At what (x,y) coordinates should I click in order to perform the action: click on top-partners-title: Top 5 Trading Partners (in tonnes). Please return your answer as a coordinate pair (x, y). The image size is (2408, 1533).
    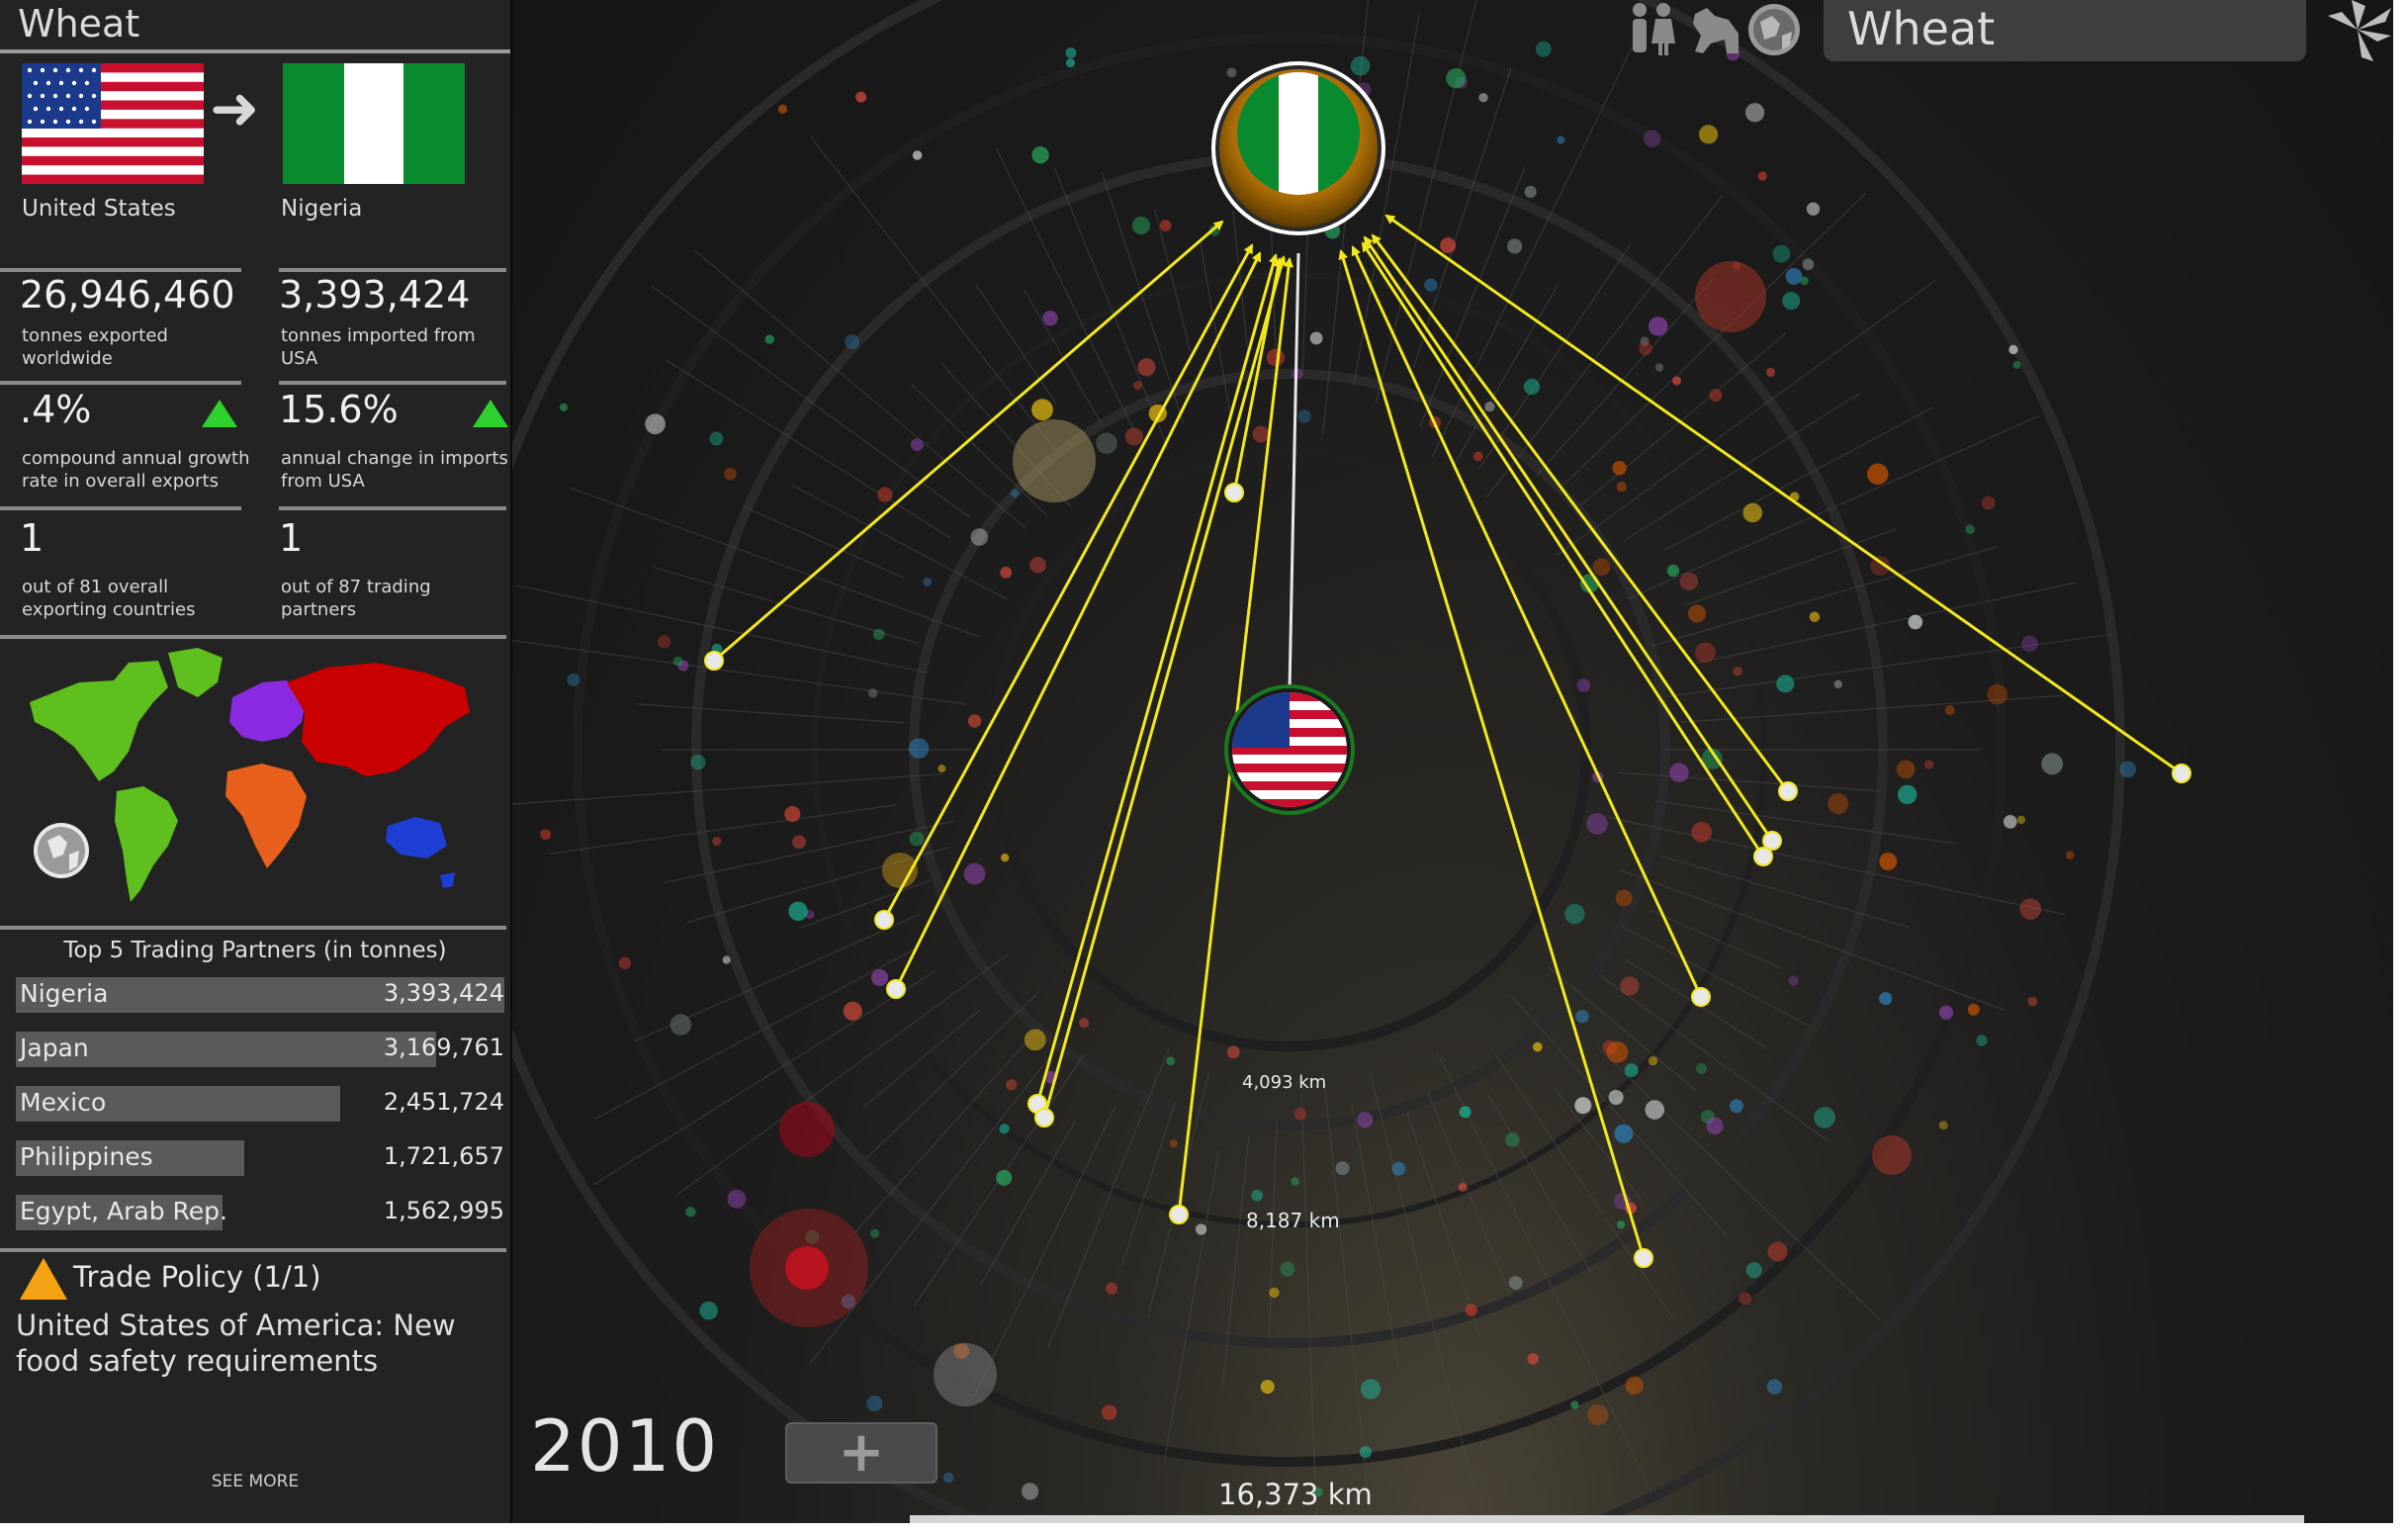
    Looking at the image, I should click on (255, 951).